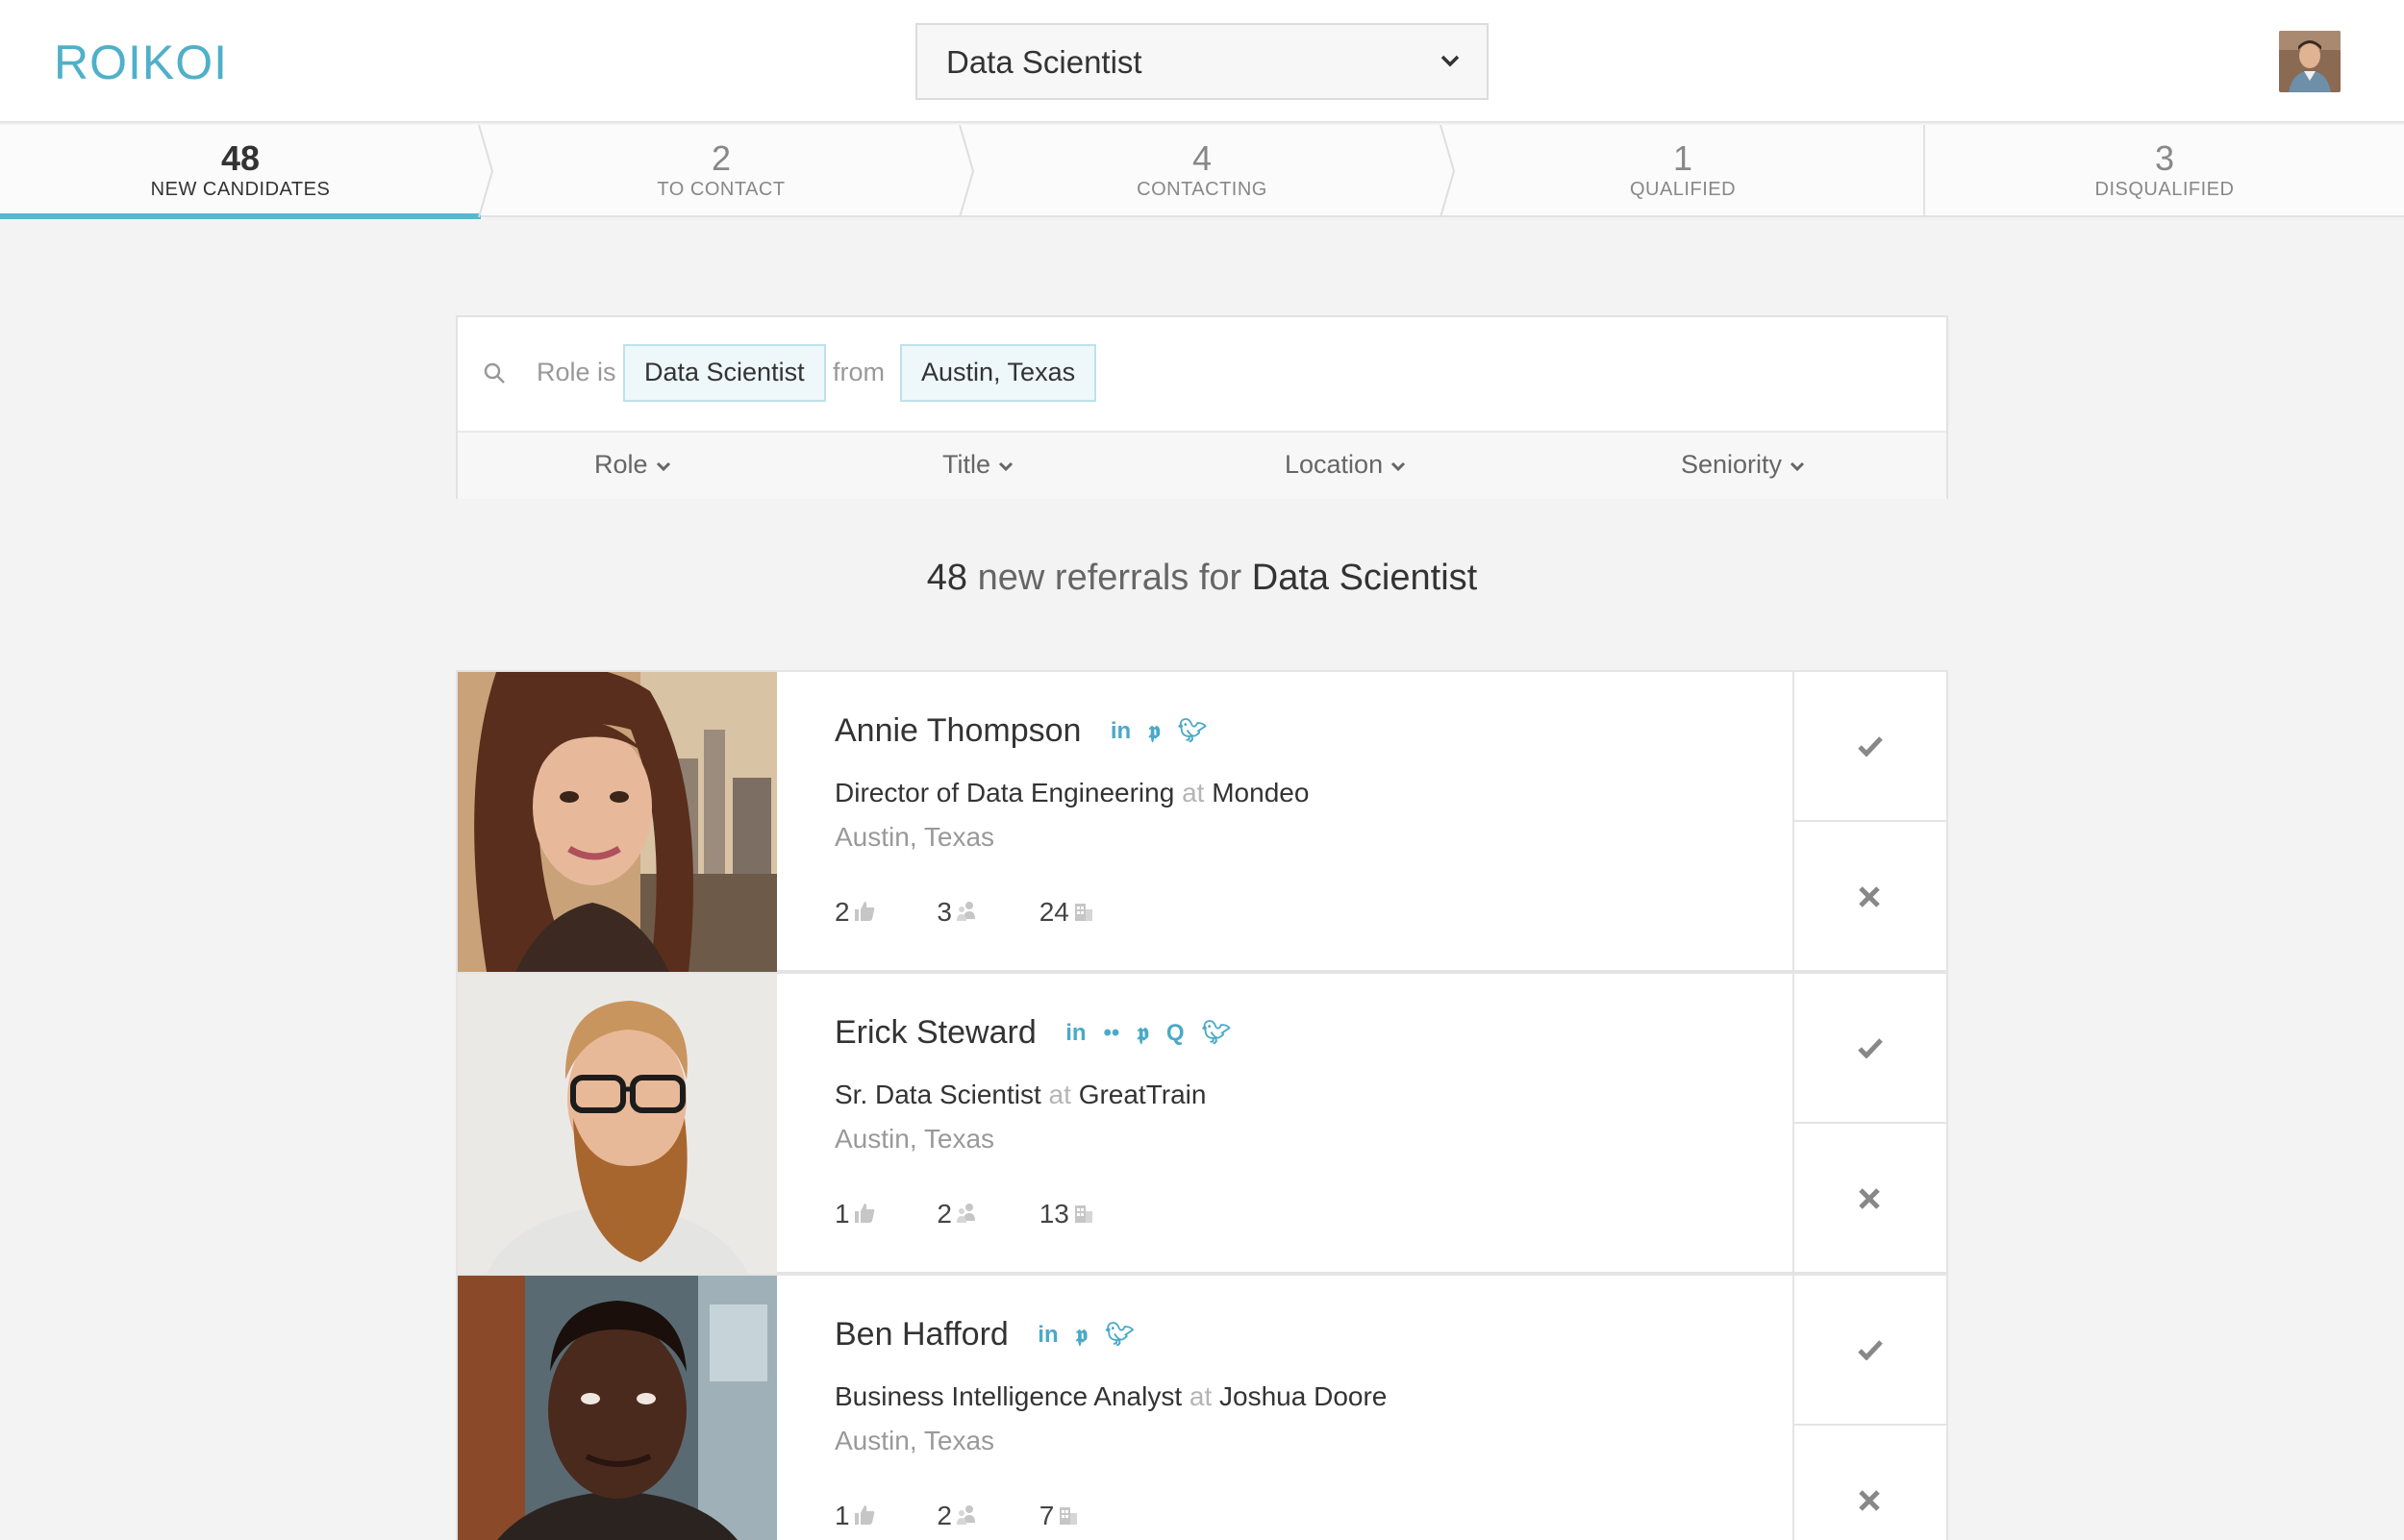 Image resolution: width=2404 pixels, height=1540 pixels. I want to click on stage-qualified: 1 QUALIFIED, so click(1682, 171).